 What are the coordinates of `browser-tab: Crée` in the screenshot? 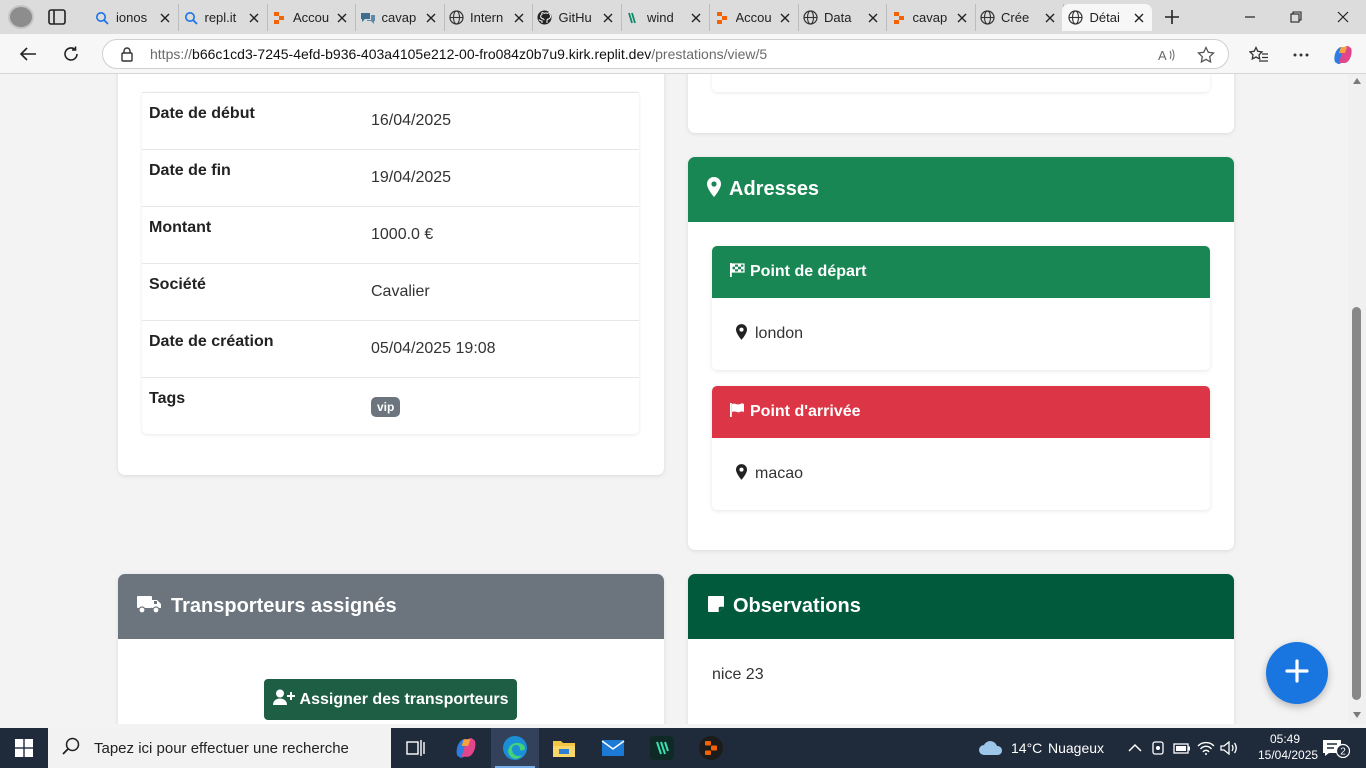 It's located at (1018, 17).